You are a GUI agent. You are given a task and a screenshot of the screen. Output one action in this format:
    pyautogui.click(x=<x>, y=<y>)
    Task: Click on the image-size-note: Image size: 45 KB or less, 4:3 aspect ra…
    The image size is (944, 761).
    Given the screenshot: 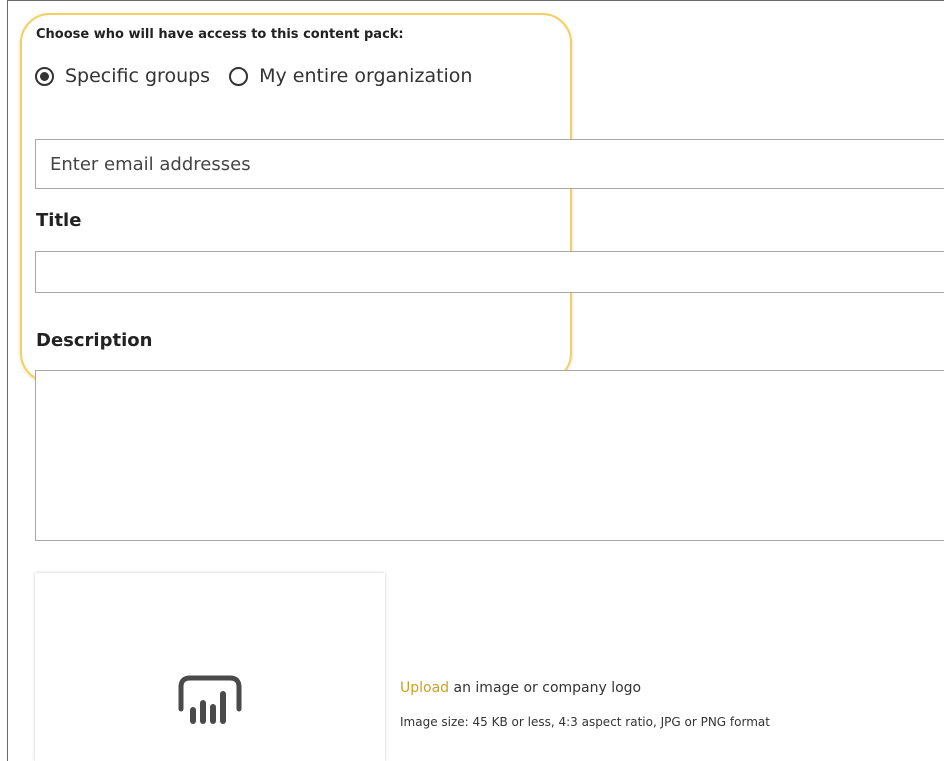 What is the action you would take?
    pyautogui.click(x=585, y=722)
    